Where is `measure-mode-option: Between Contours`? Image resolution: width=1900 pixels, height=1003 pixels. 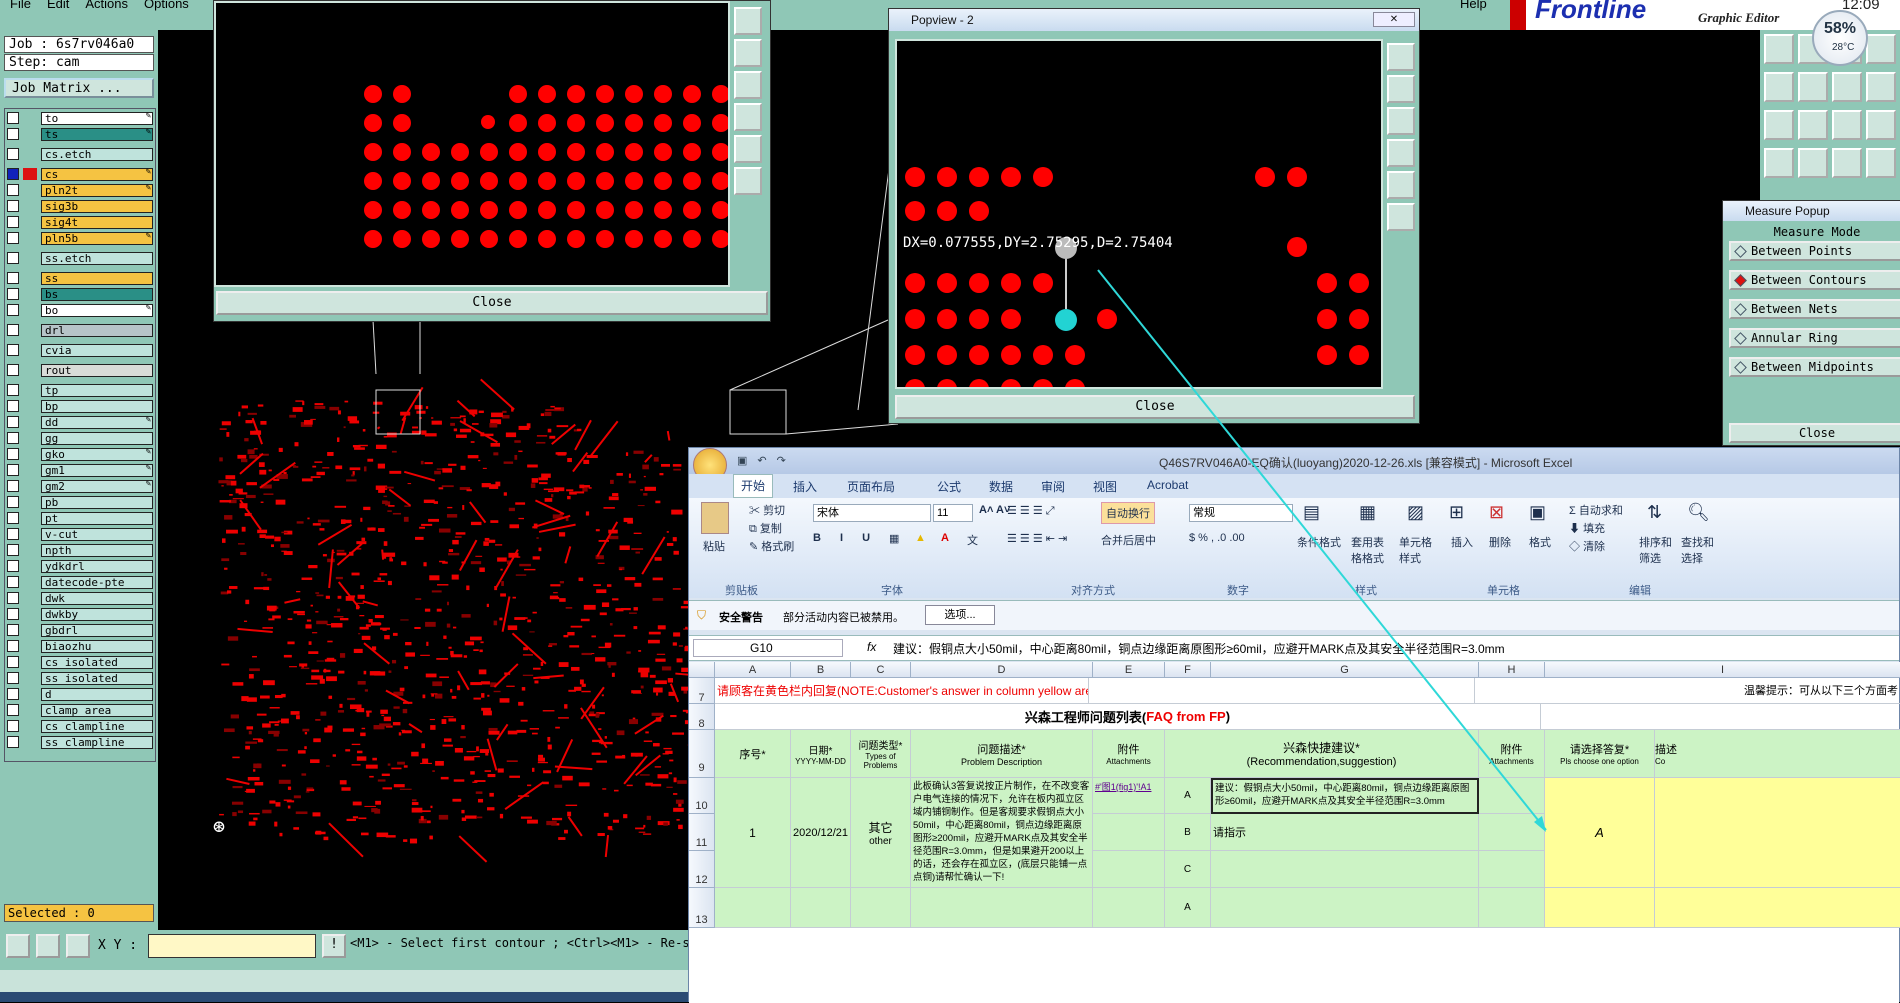 measure-mode-option: Between Contours is located at coordinates (1814, 280).